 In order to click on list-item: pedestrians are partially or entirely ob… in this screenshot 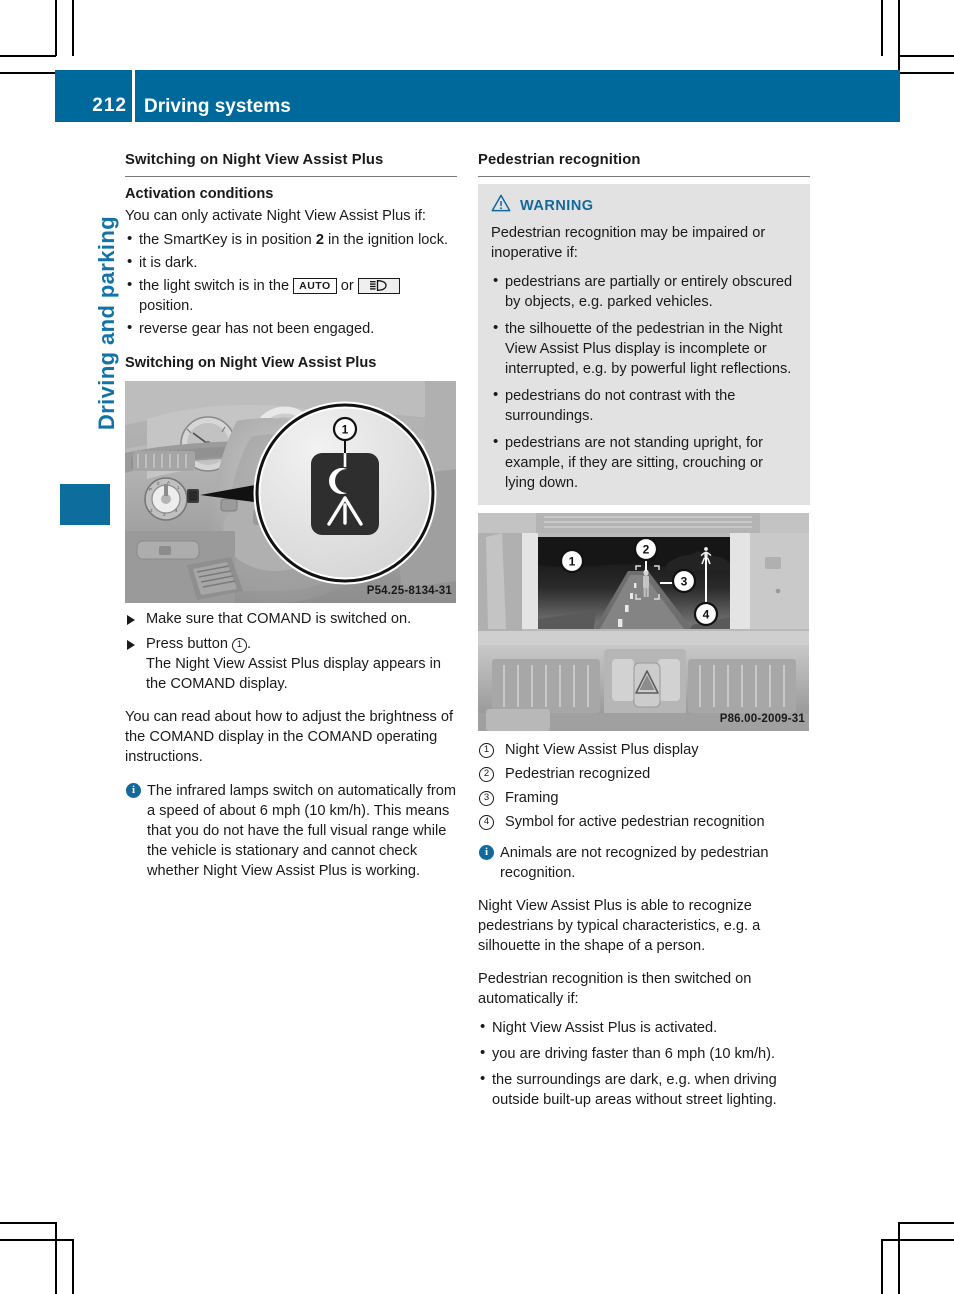, I will do `click(644, 291)`.